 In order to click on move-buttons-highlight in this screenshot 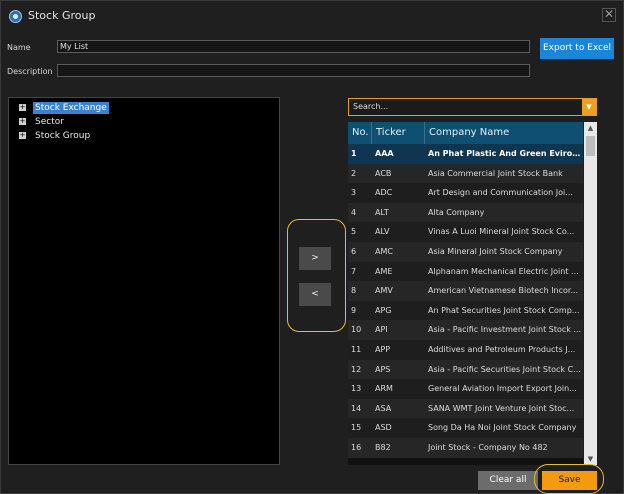, I will do `click(316, 275)`.